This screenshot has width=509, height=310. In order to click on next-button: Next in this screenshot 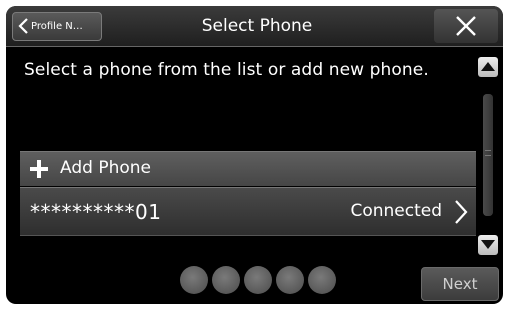, I will do `click(460, 284)`.